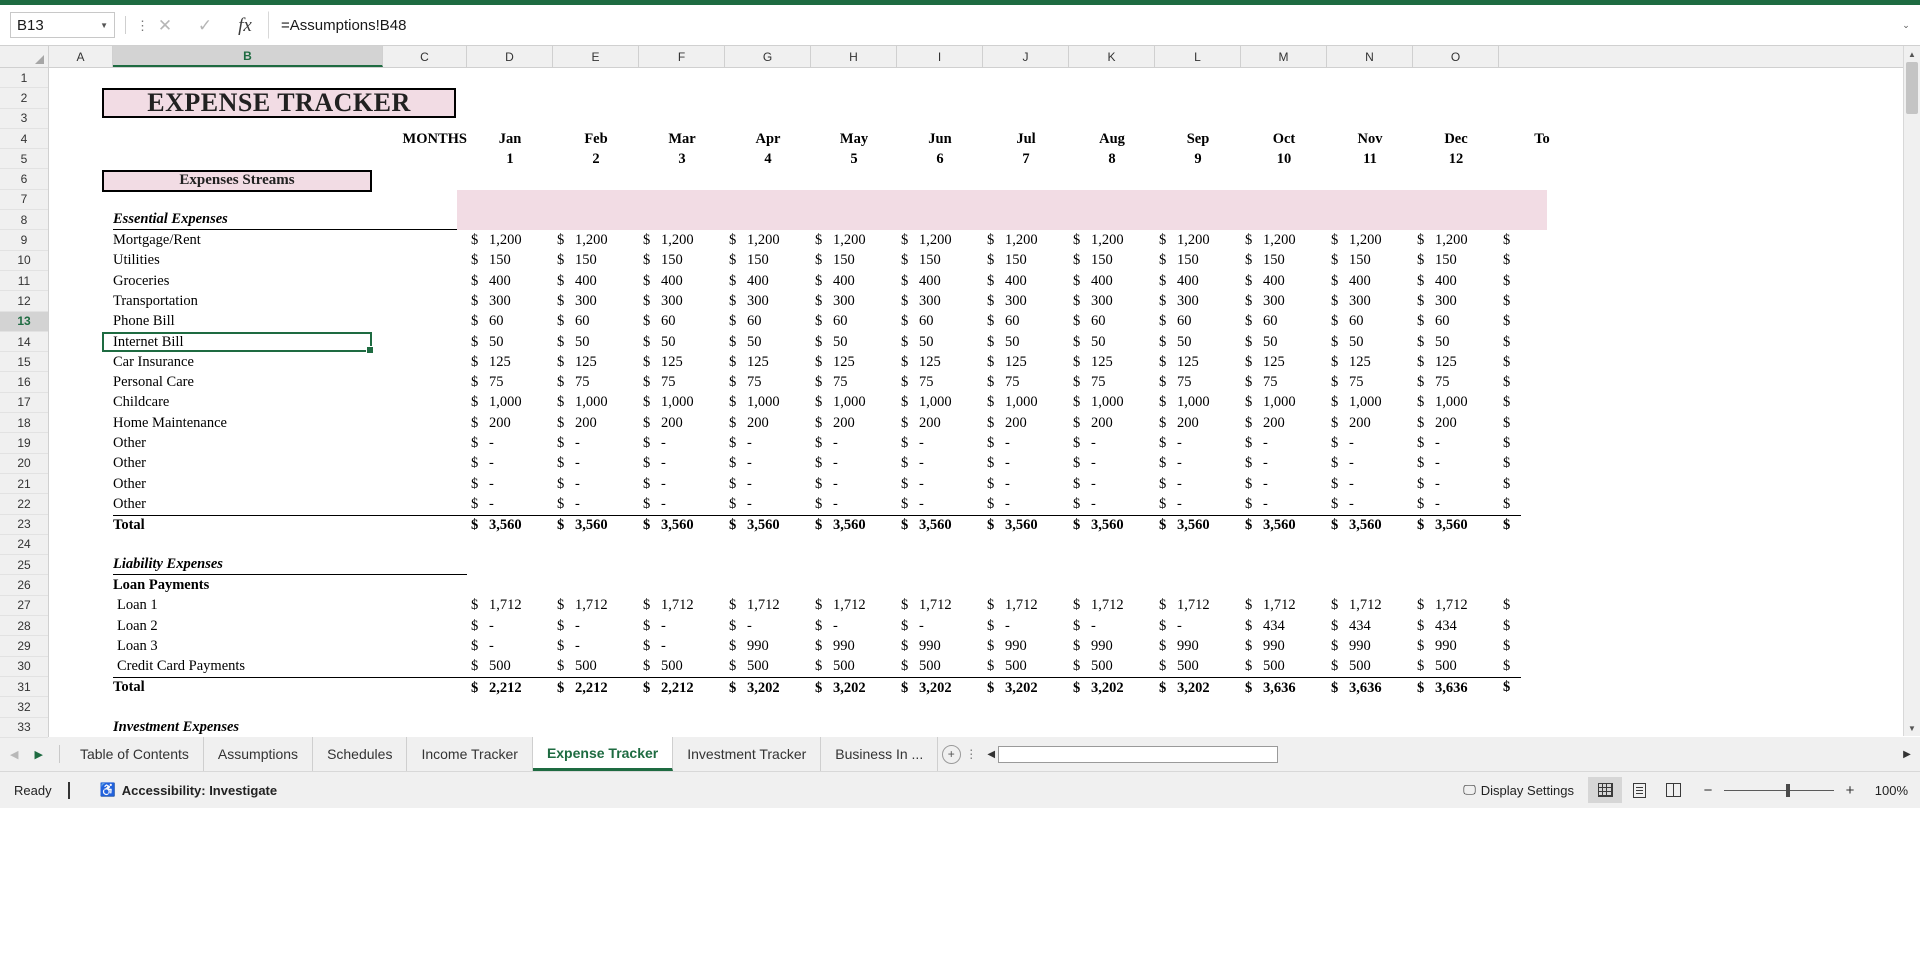 This screenshot has width=1920, height=966. What do you see at coordinates (1026, 240) in the screenshot?
I see `cell-J9: $1,200` at bounding box center [1026, 240].